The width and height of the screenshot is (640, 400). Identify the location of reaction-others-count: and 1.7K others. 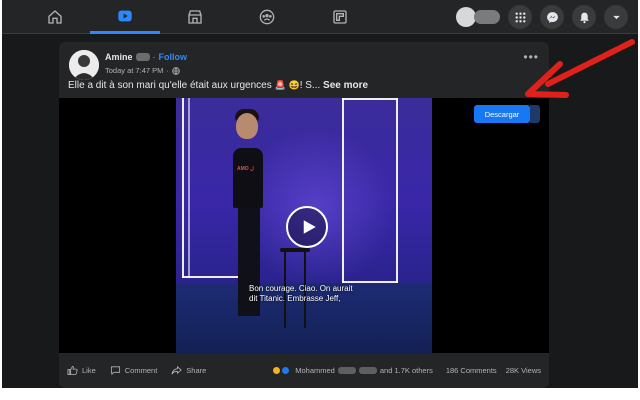
(406, 370).